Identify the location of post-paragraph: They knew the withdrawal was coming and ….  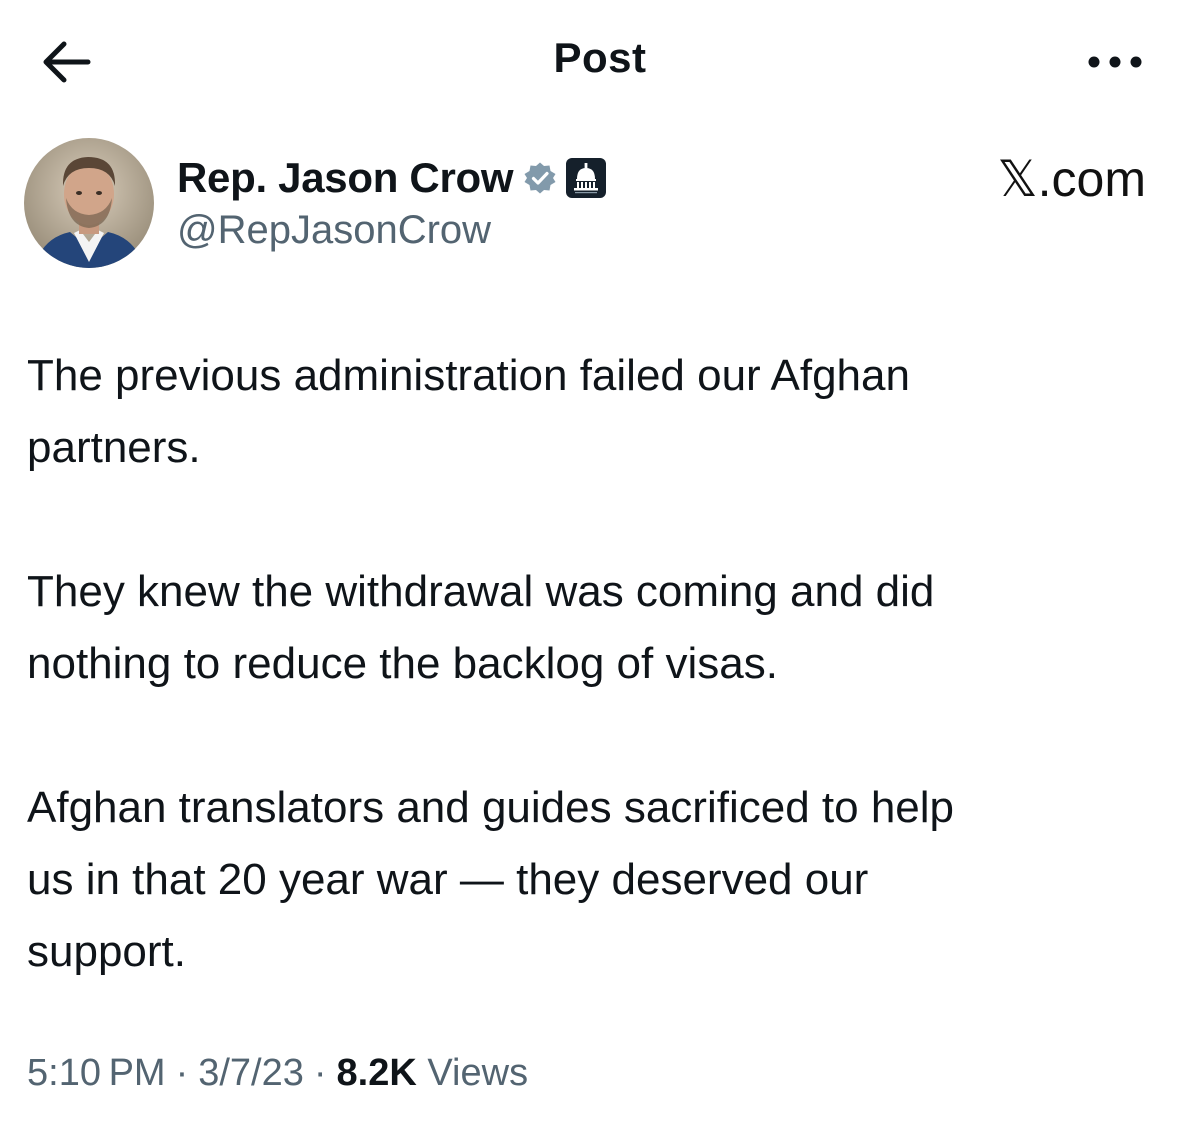
(481, 627).